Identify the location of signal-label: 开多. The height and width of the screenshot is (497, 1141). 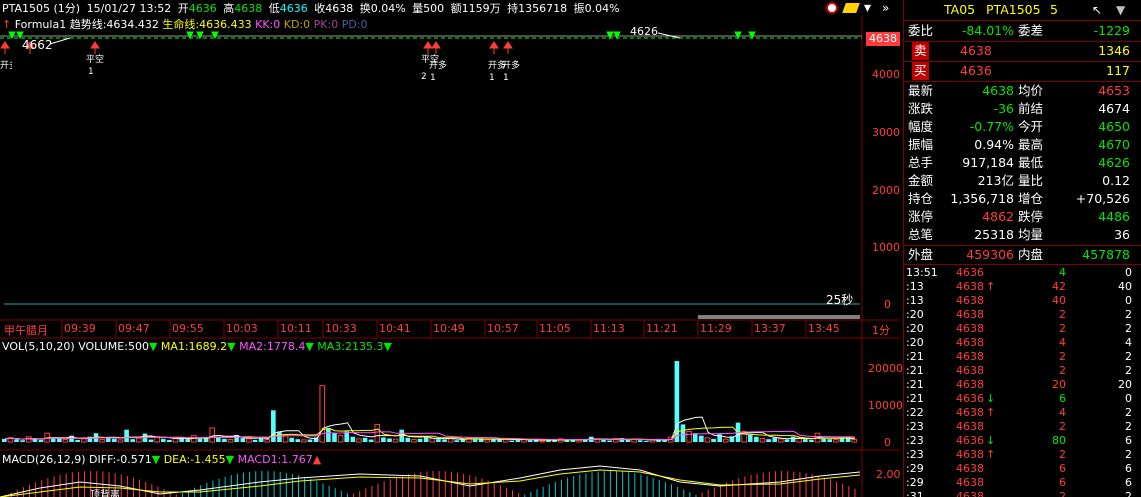
(438, 66).